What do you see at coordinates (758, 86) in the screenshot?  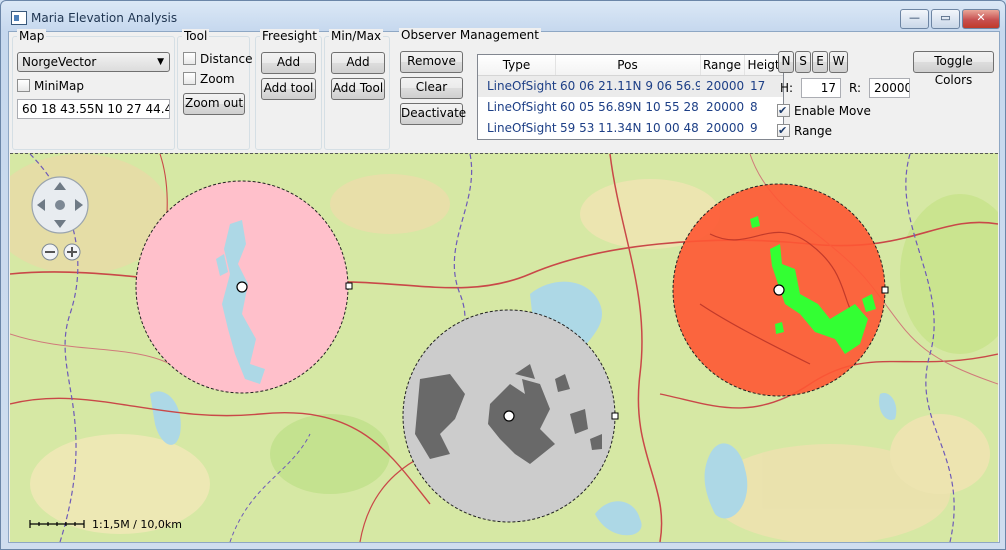 I see `row-height: 17` at bounding box center [758, 86].